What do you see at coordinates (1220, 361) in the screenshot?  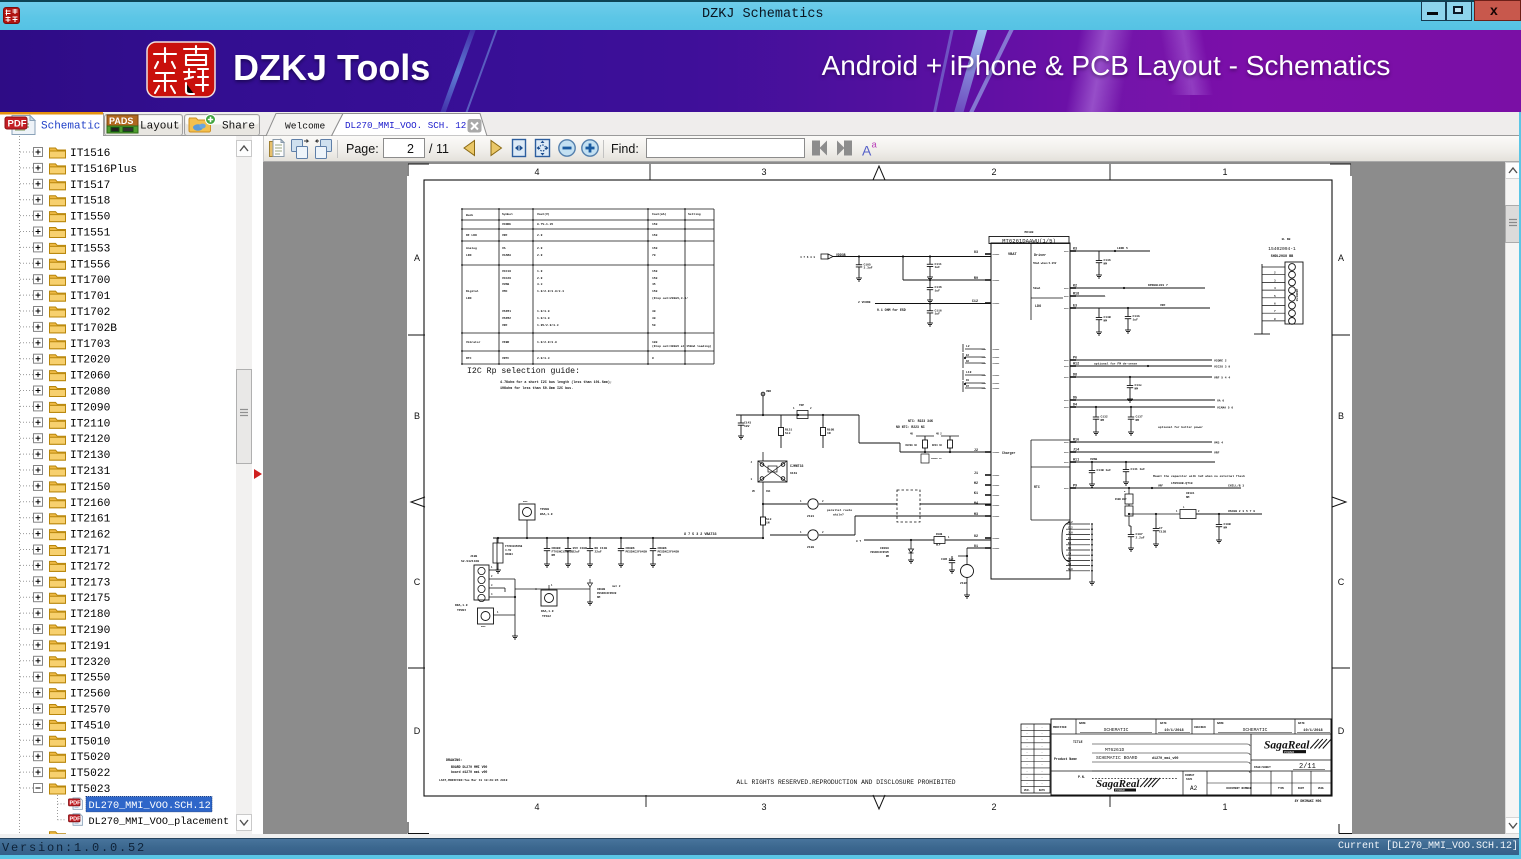 I see `svg-text: VCORE 2` at bounding box center [1220, 361].